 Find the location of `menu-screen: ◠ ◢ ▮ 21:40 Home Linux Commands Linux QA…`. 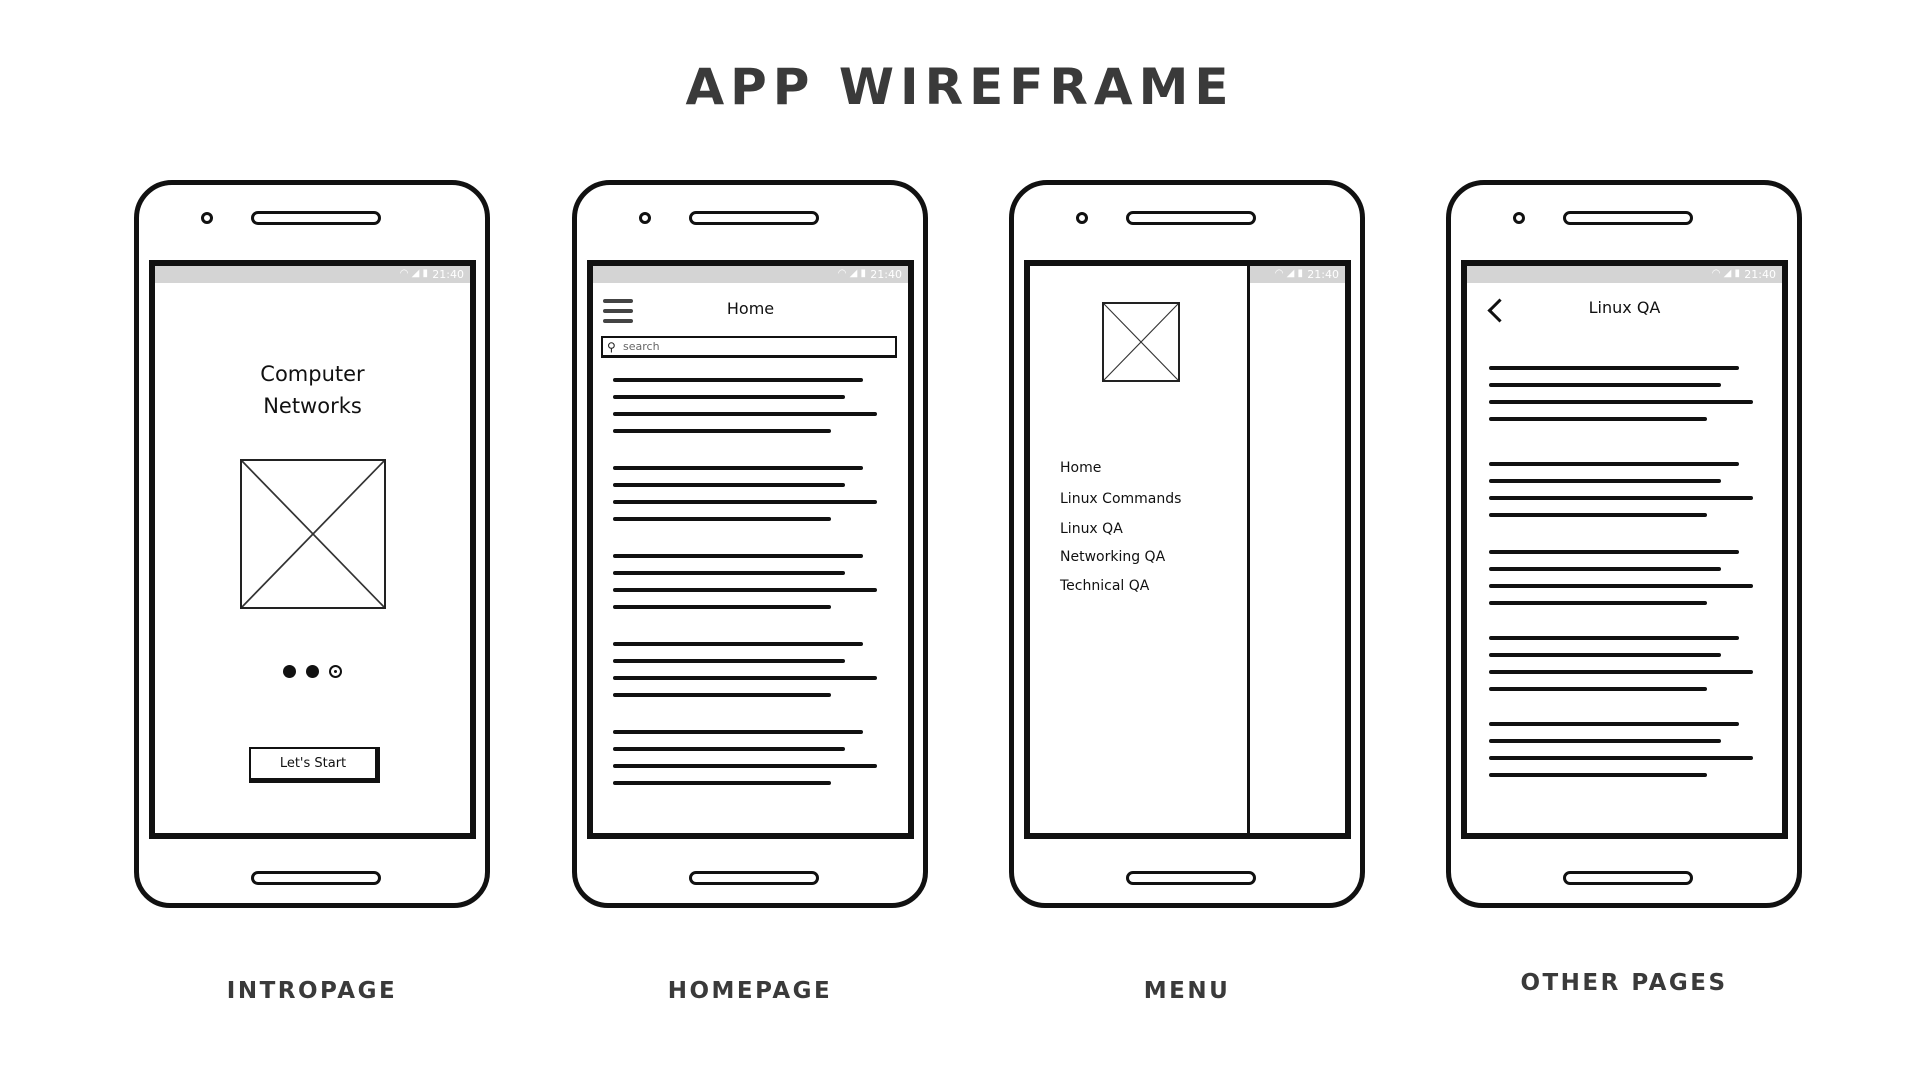

menu-screen: ◠ ◢ ▮ 21:40 Home Linux Commands Linux QA… is located at coordinates (1187, 549).